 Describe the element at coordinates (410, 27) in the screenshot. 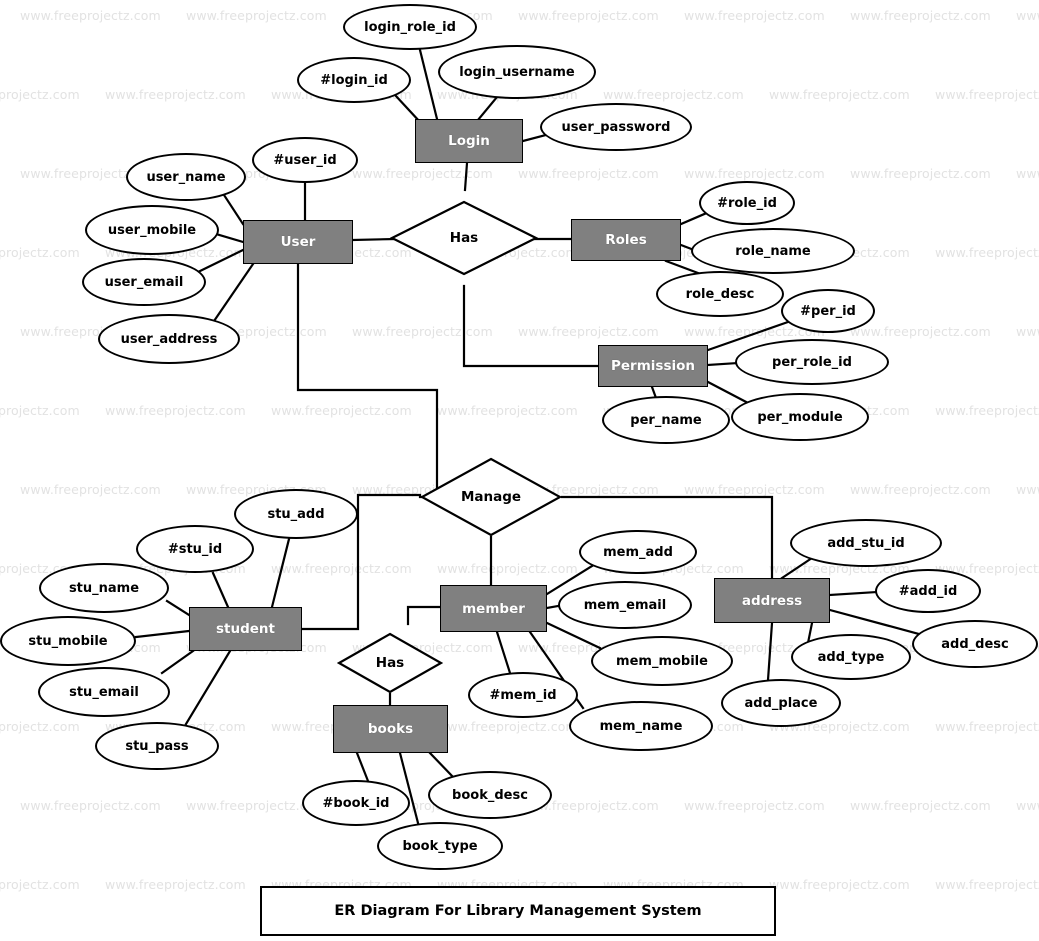

I see `attribute-login_role_id: login_role_id` at that location.